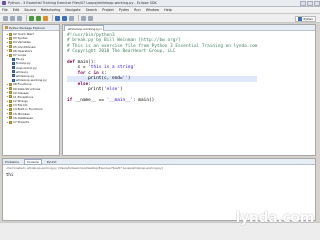 Image resolution: width=320 pixels, height=240 pixels. Describe the element at coordinates (78, 73) in the screenshot. I see `code-token: for` at that location.